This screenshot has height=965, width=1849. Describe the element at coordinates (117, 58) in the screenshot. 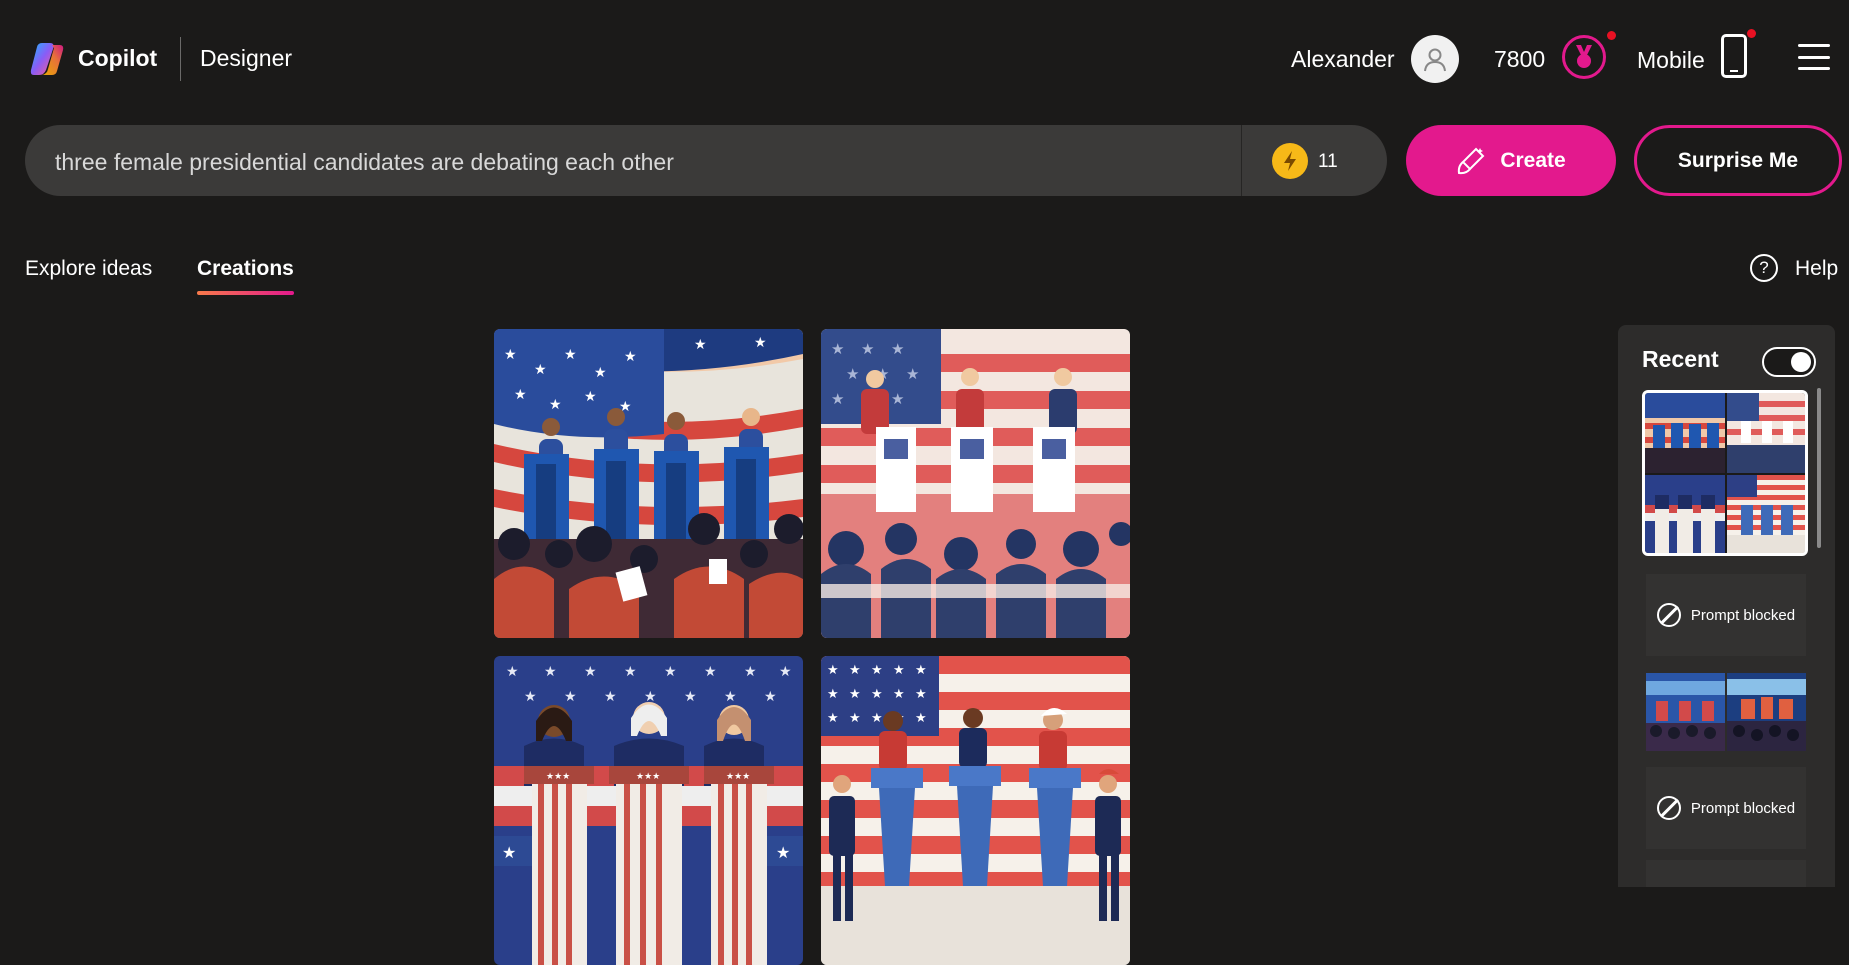

I see `brand-name: Copilot` at that location.